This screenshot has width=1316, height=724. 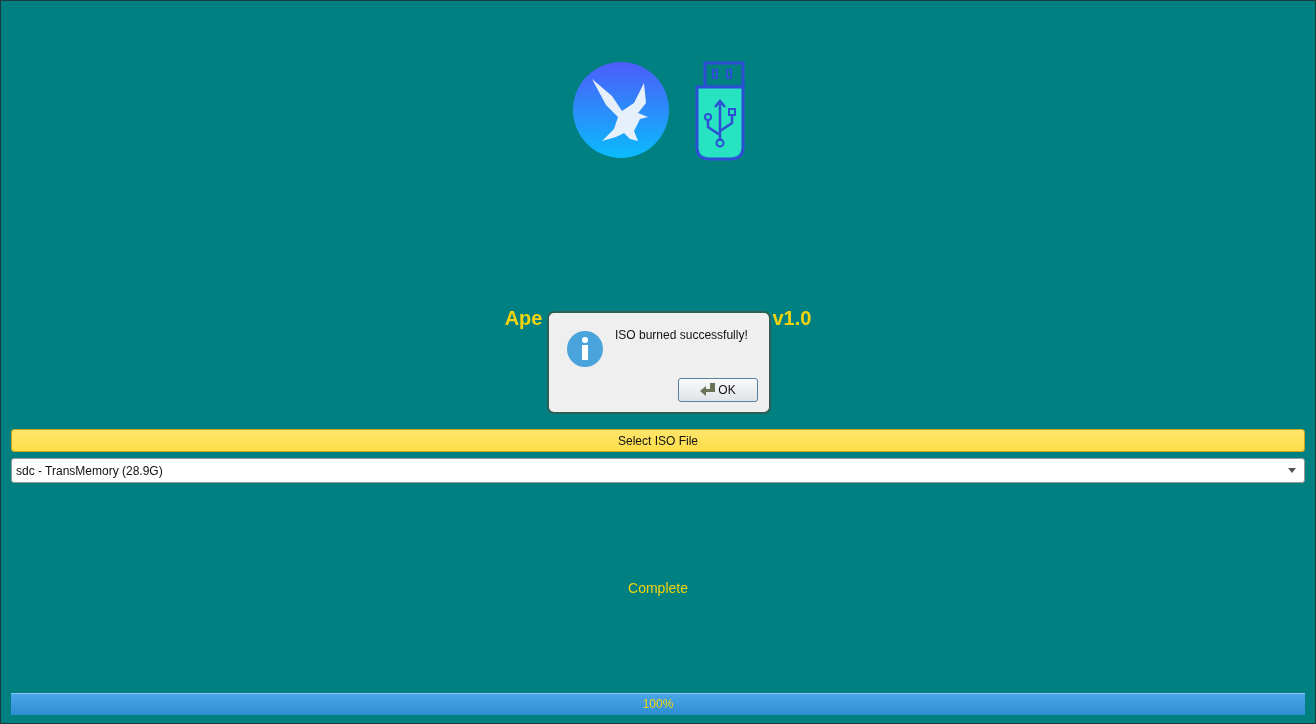 What do you see at coordinates (658, 440) in the screenshot?
I see `select-iso-button: Select ISO File` at bounding box center [658, 440].